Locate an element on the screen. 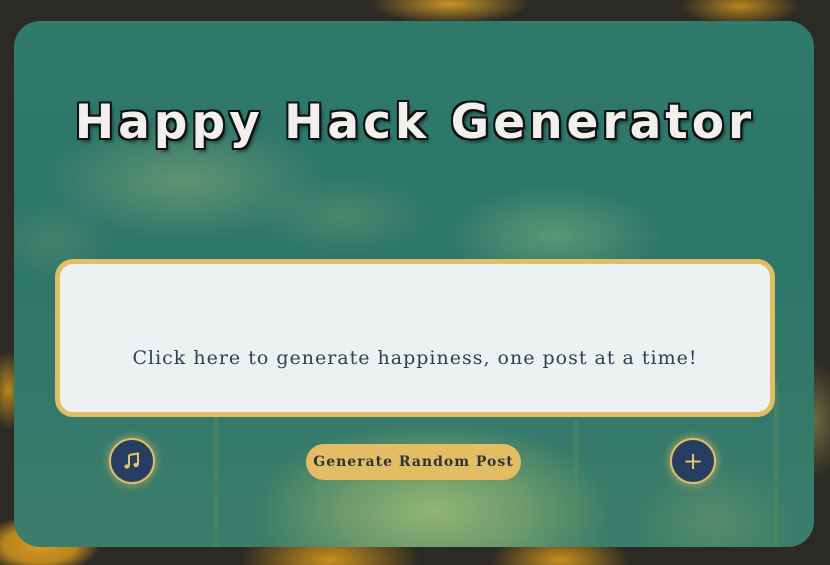 The image size is (830, 565). add-post-button: + is located at coordinates (693, 461).